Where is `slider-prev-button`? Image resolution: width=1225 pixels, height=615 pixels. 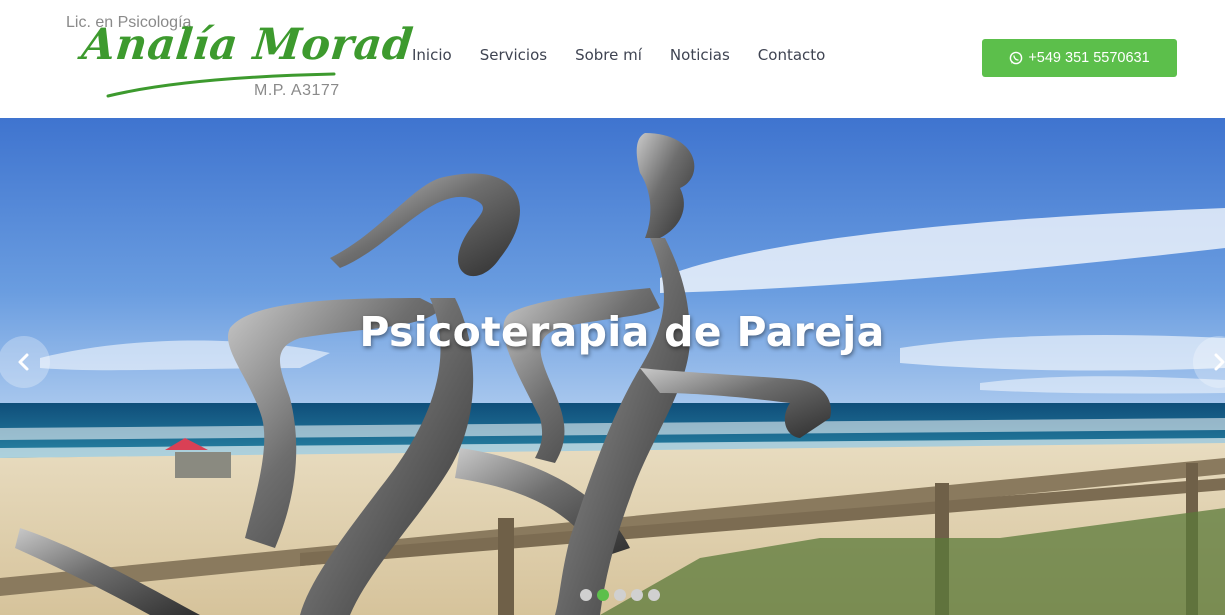
slider-prev-button is located at coordinates (25, 362).